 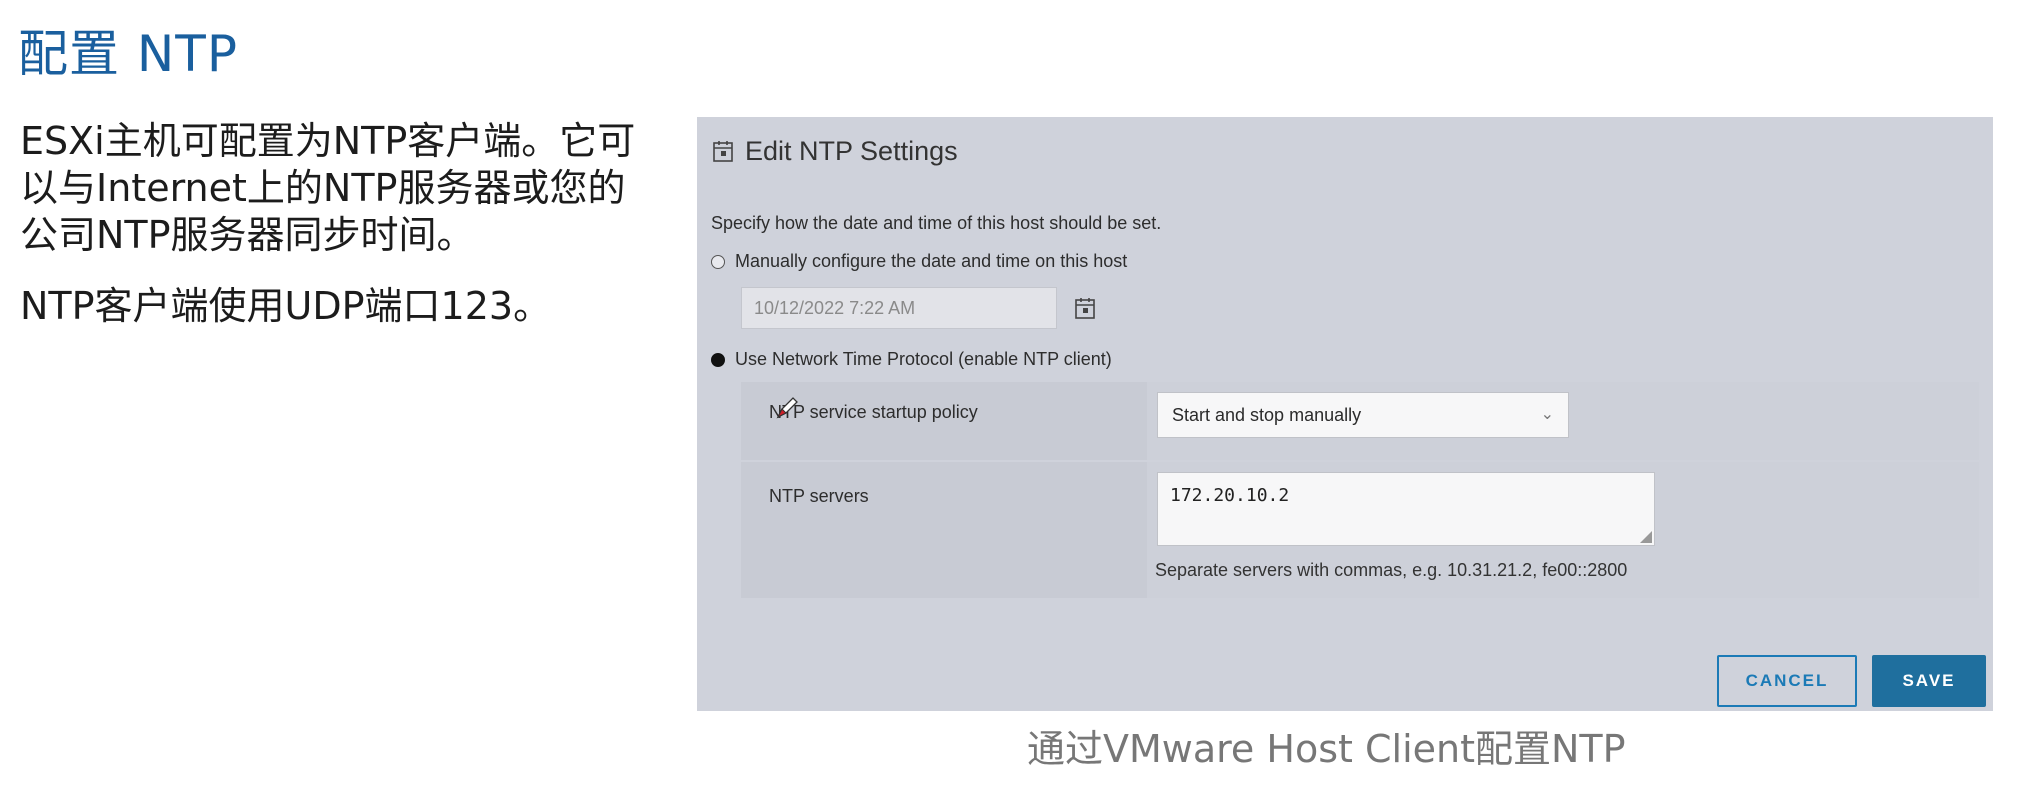 What do you see at coordinates (1929, 681) in the screenshot?
I see `save-button: SAVE` at bounding box center [1929, 681].